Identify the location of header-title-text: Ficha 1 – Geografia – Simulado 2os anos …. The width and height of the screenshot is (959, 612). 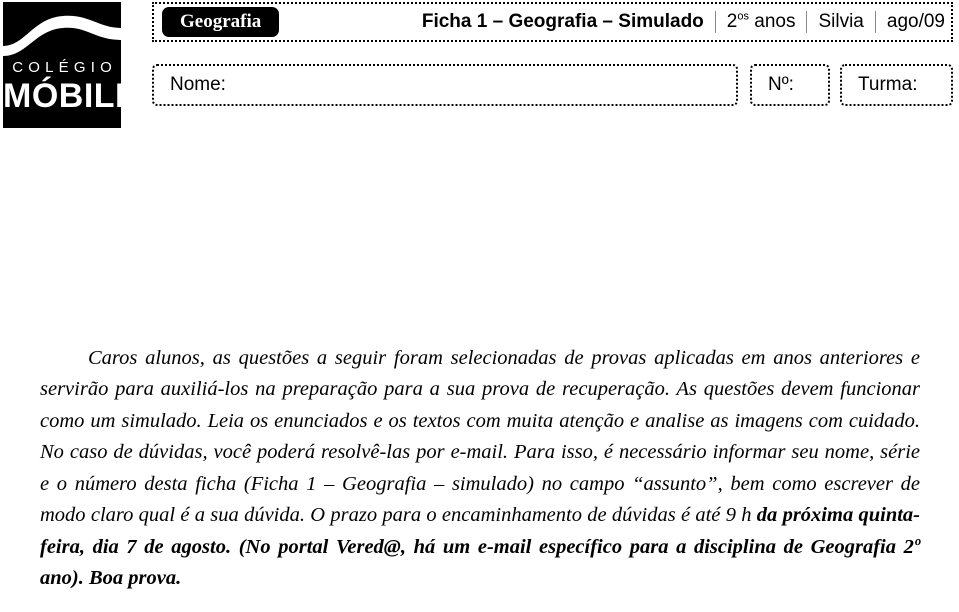
(675, 22).